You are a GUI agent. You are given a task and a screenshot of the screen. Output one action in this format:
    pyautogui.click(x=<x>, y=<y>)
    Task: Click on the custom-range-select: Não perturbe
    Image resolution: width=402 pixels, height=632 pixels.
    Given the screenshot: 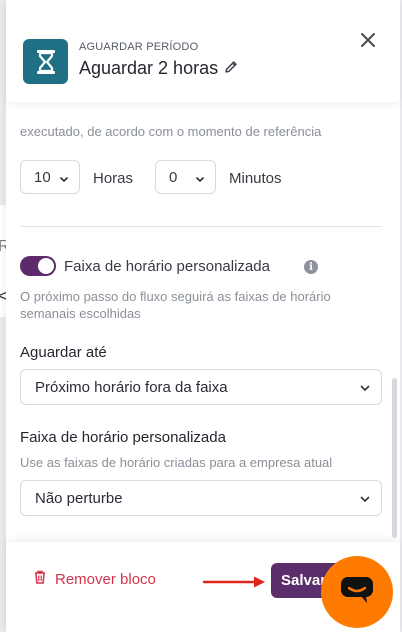 What is the action you would take?
    pyautogui.click(x=201, y=498)
    